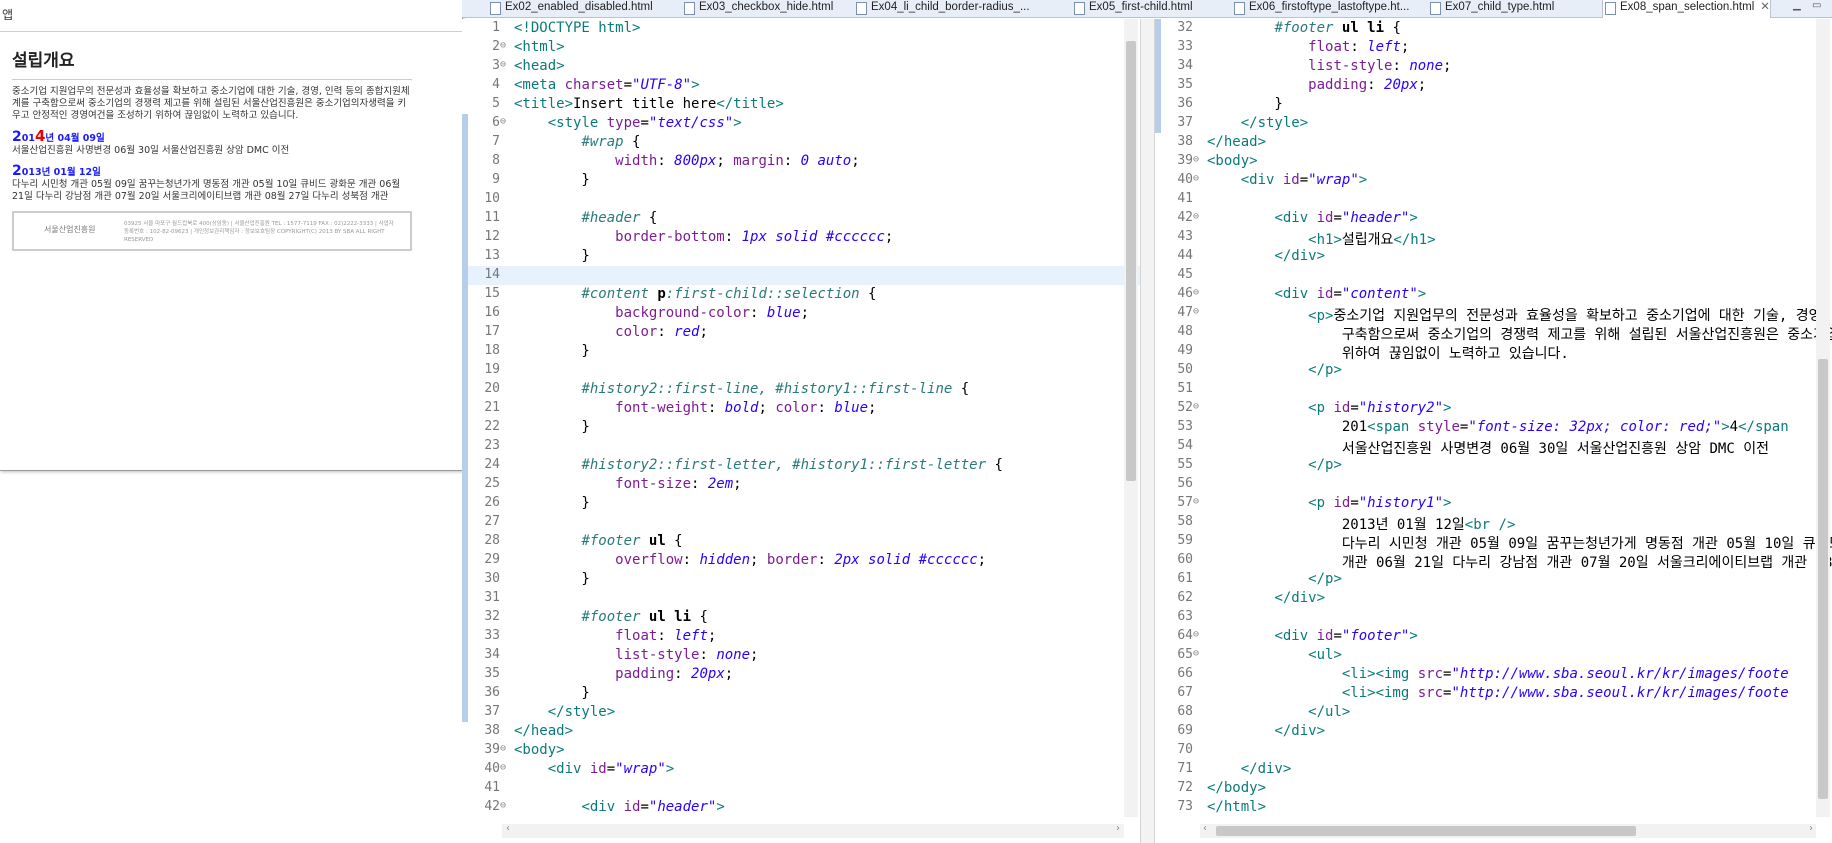 The width and height of the screenshot is (1832, 843). Describe the element at coordinates (801, 332) in the screenshot. I see `code-line: 17 color: red;` at that location.